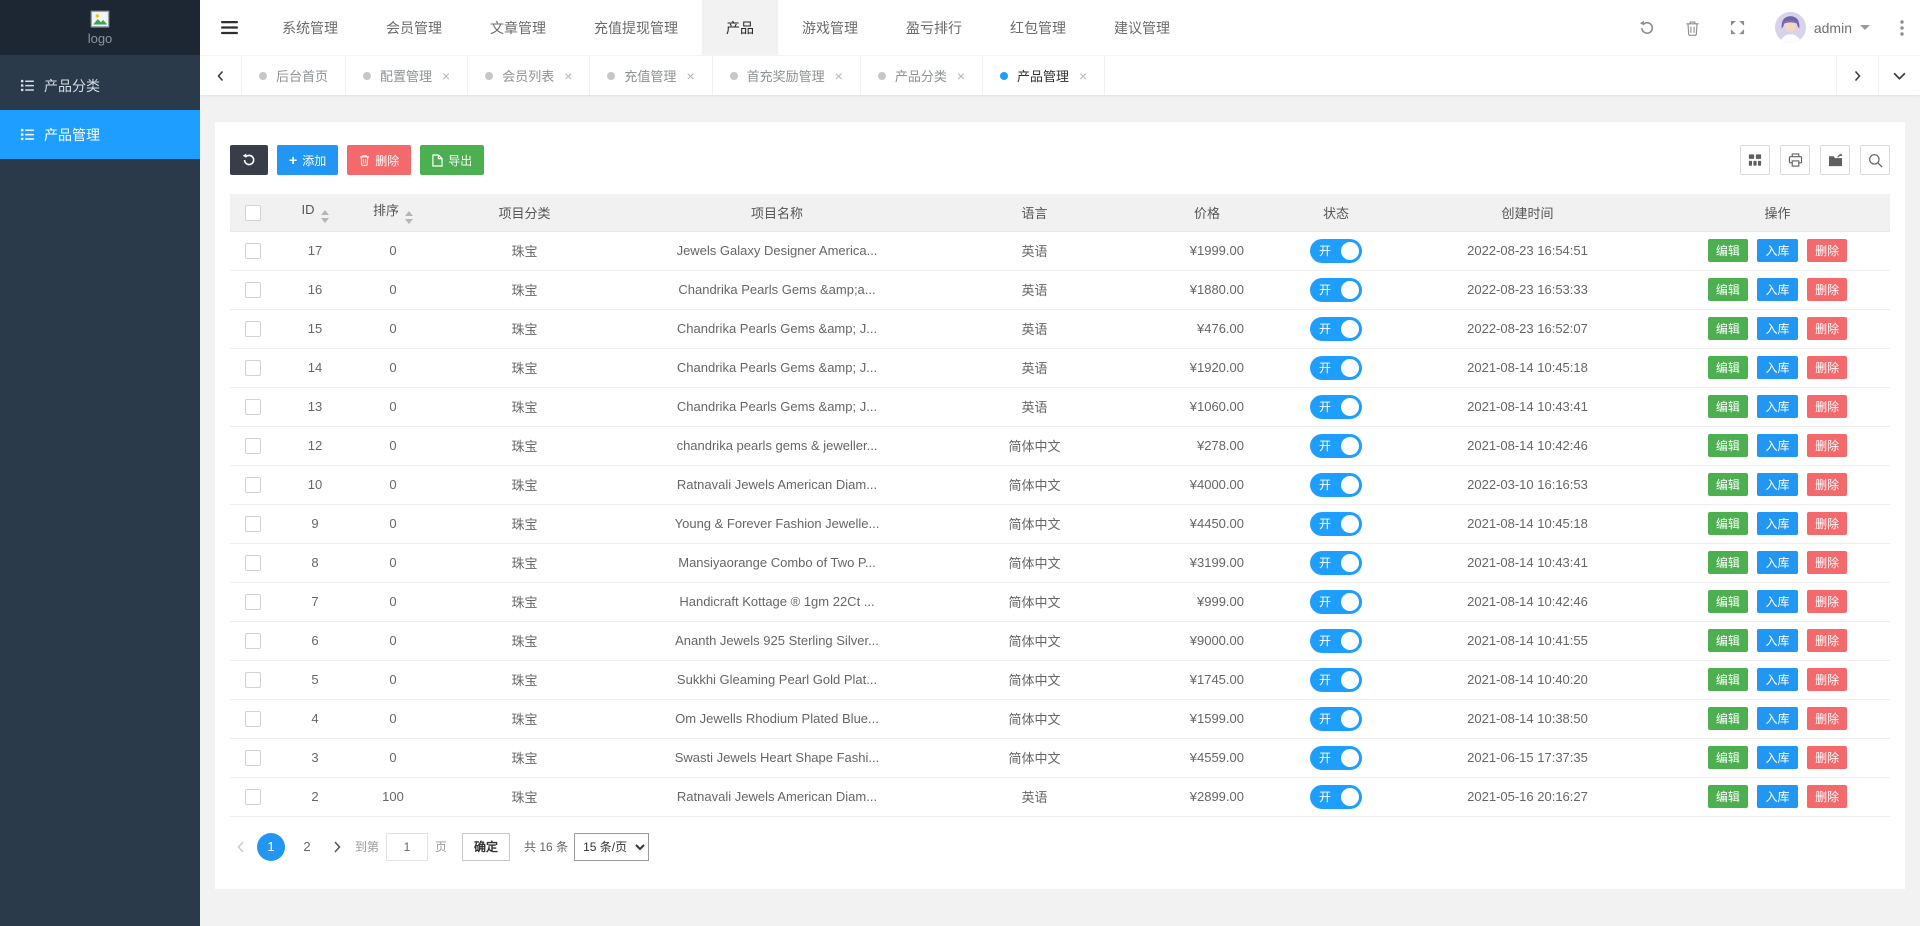 The height and width of the screenshot is (926, 1920). I want to click on tabs-scroll-left-button, so click(221, 75).